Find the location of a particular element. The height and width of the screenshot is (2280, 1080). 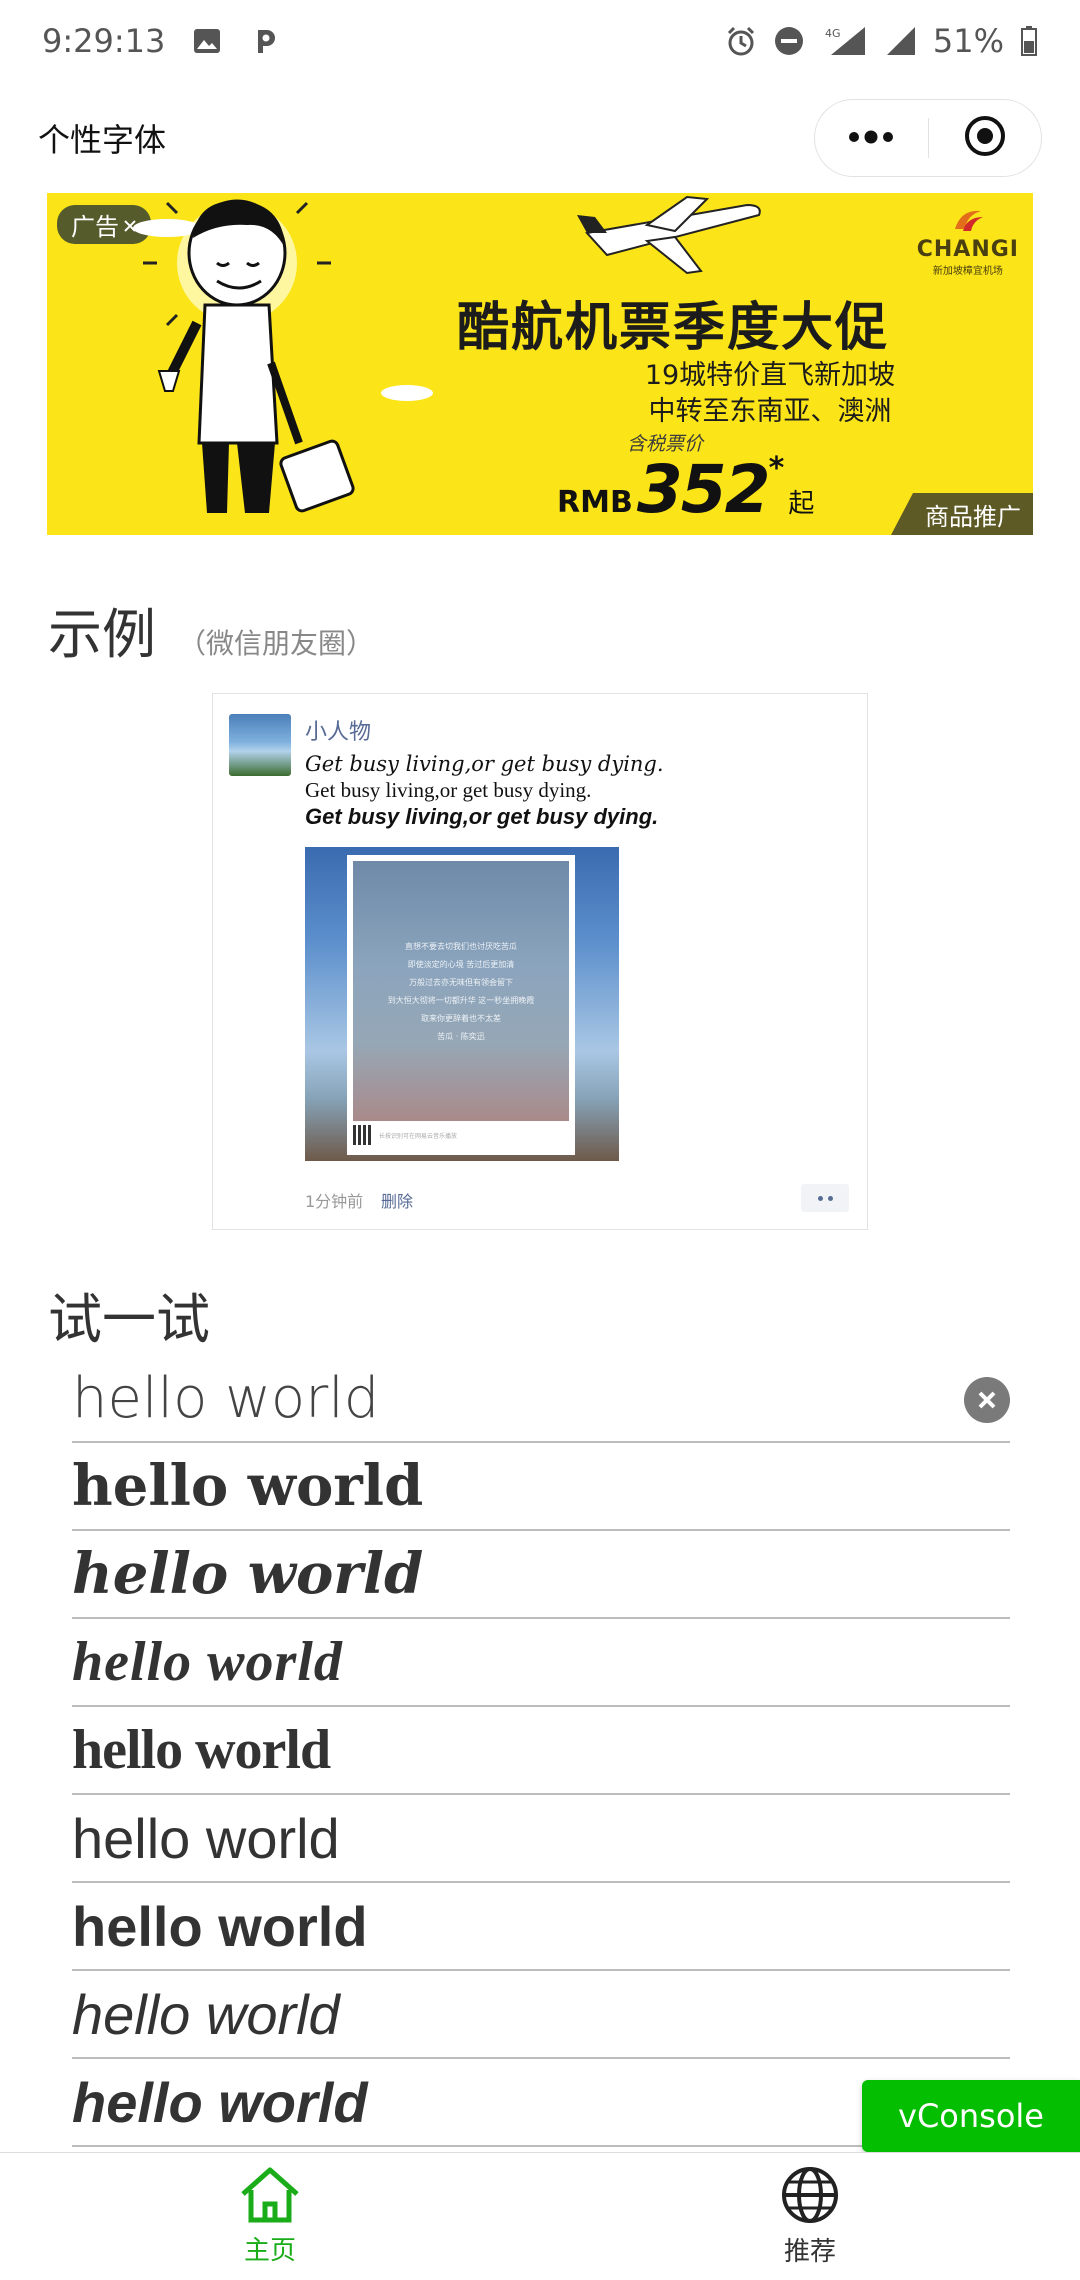

ad-price-star: * is located at coordinates (776, 468).